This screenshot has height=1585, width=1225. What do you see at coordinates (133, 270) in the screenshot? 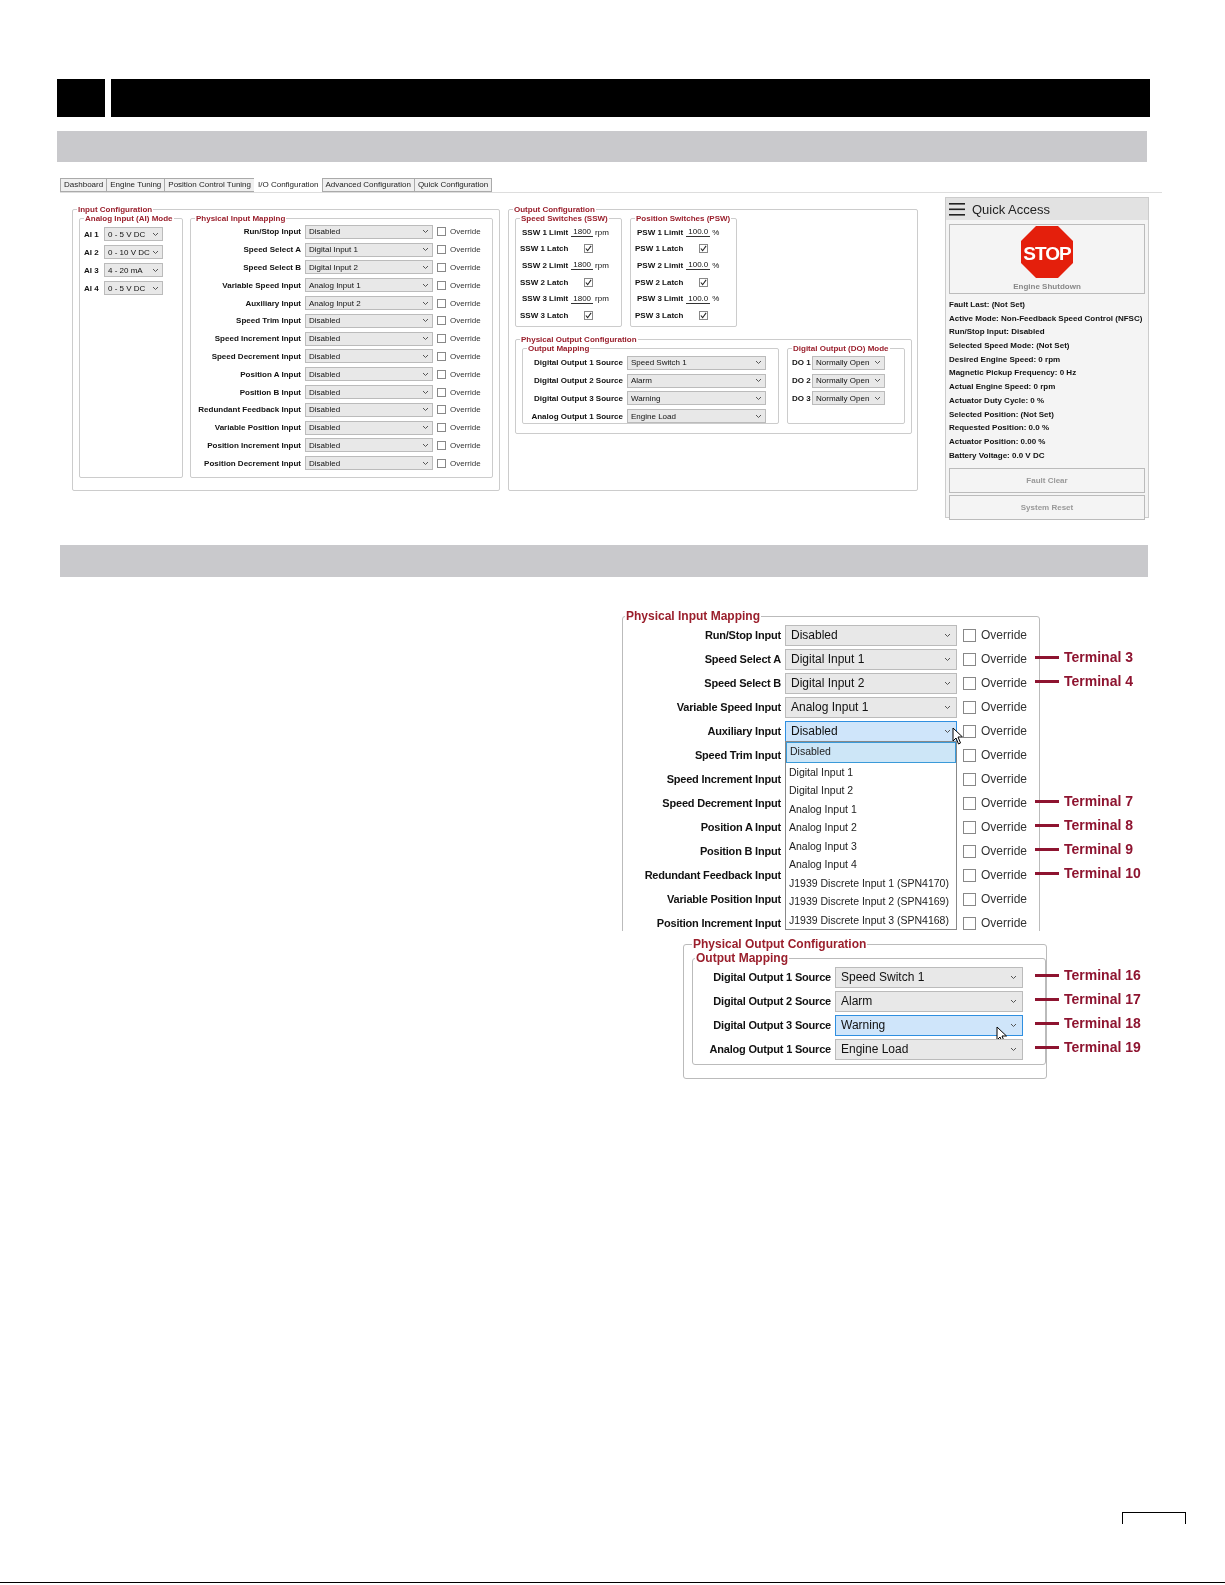
I see `dropdown: 4 - 20 mA` at bounding box center [133, 270].